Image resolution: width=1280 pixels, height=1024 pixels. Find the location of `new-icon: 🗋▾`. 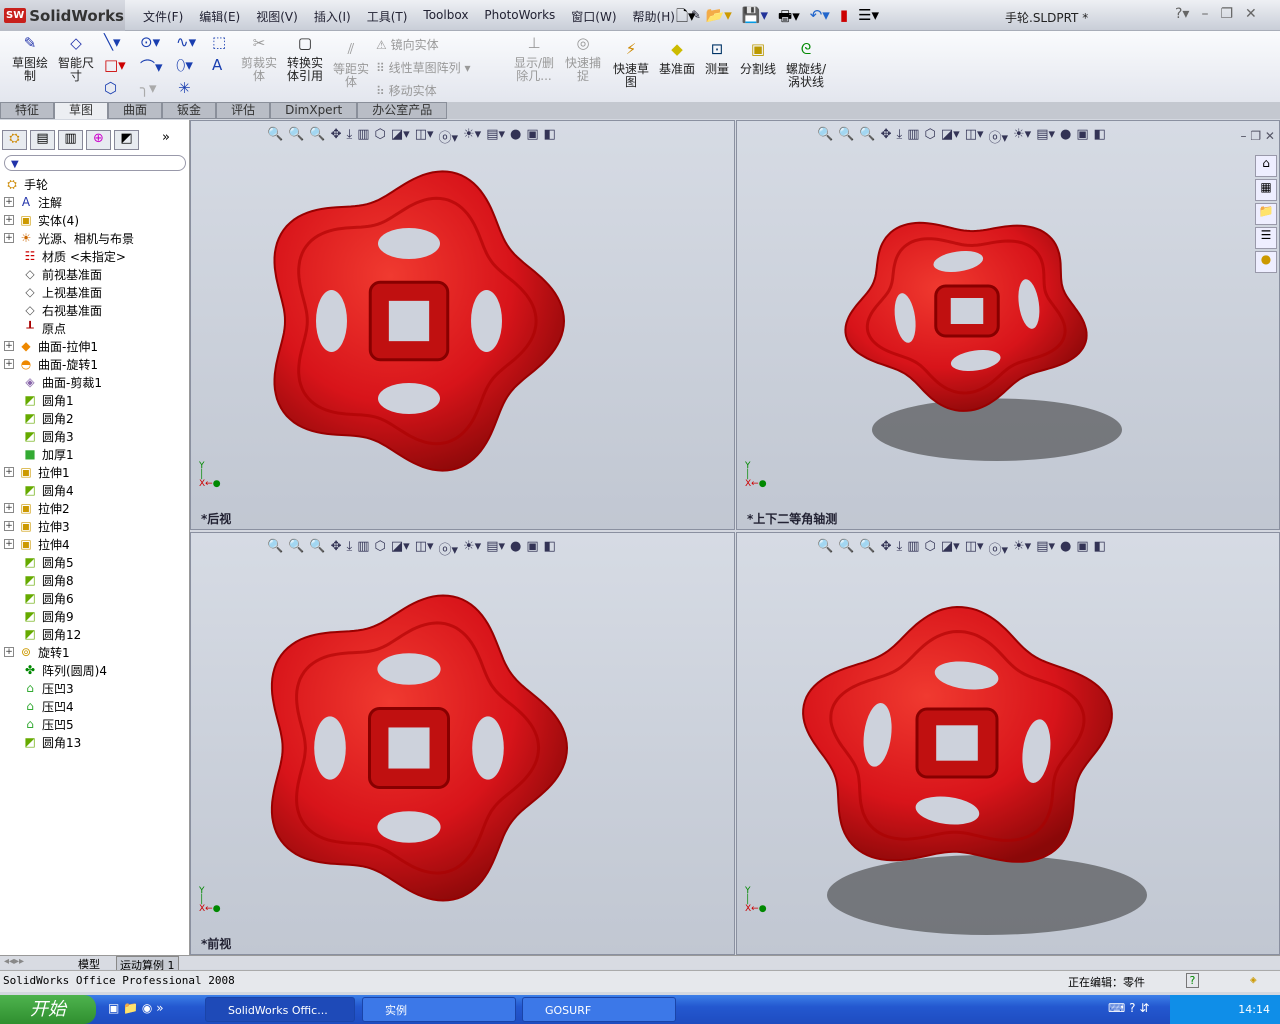

new-icon: 🗋▾ is located at coordinates (686, 18).